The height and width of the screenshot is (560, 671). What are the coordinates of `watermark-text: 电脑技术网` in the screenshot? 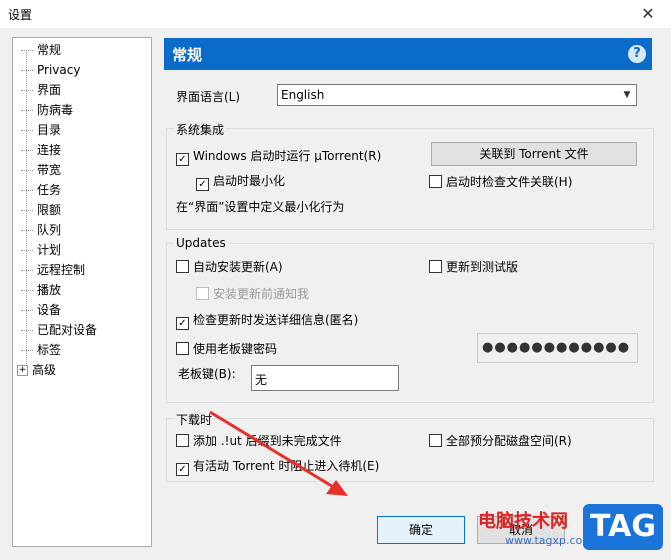 It's located at (523, 521).